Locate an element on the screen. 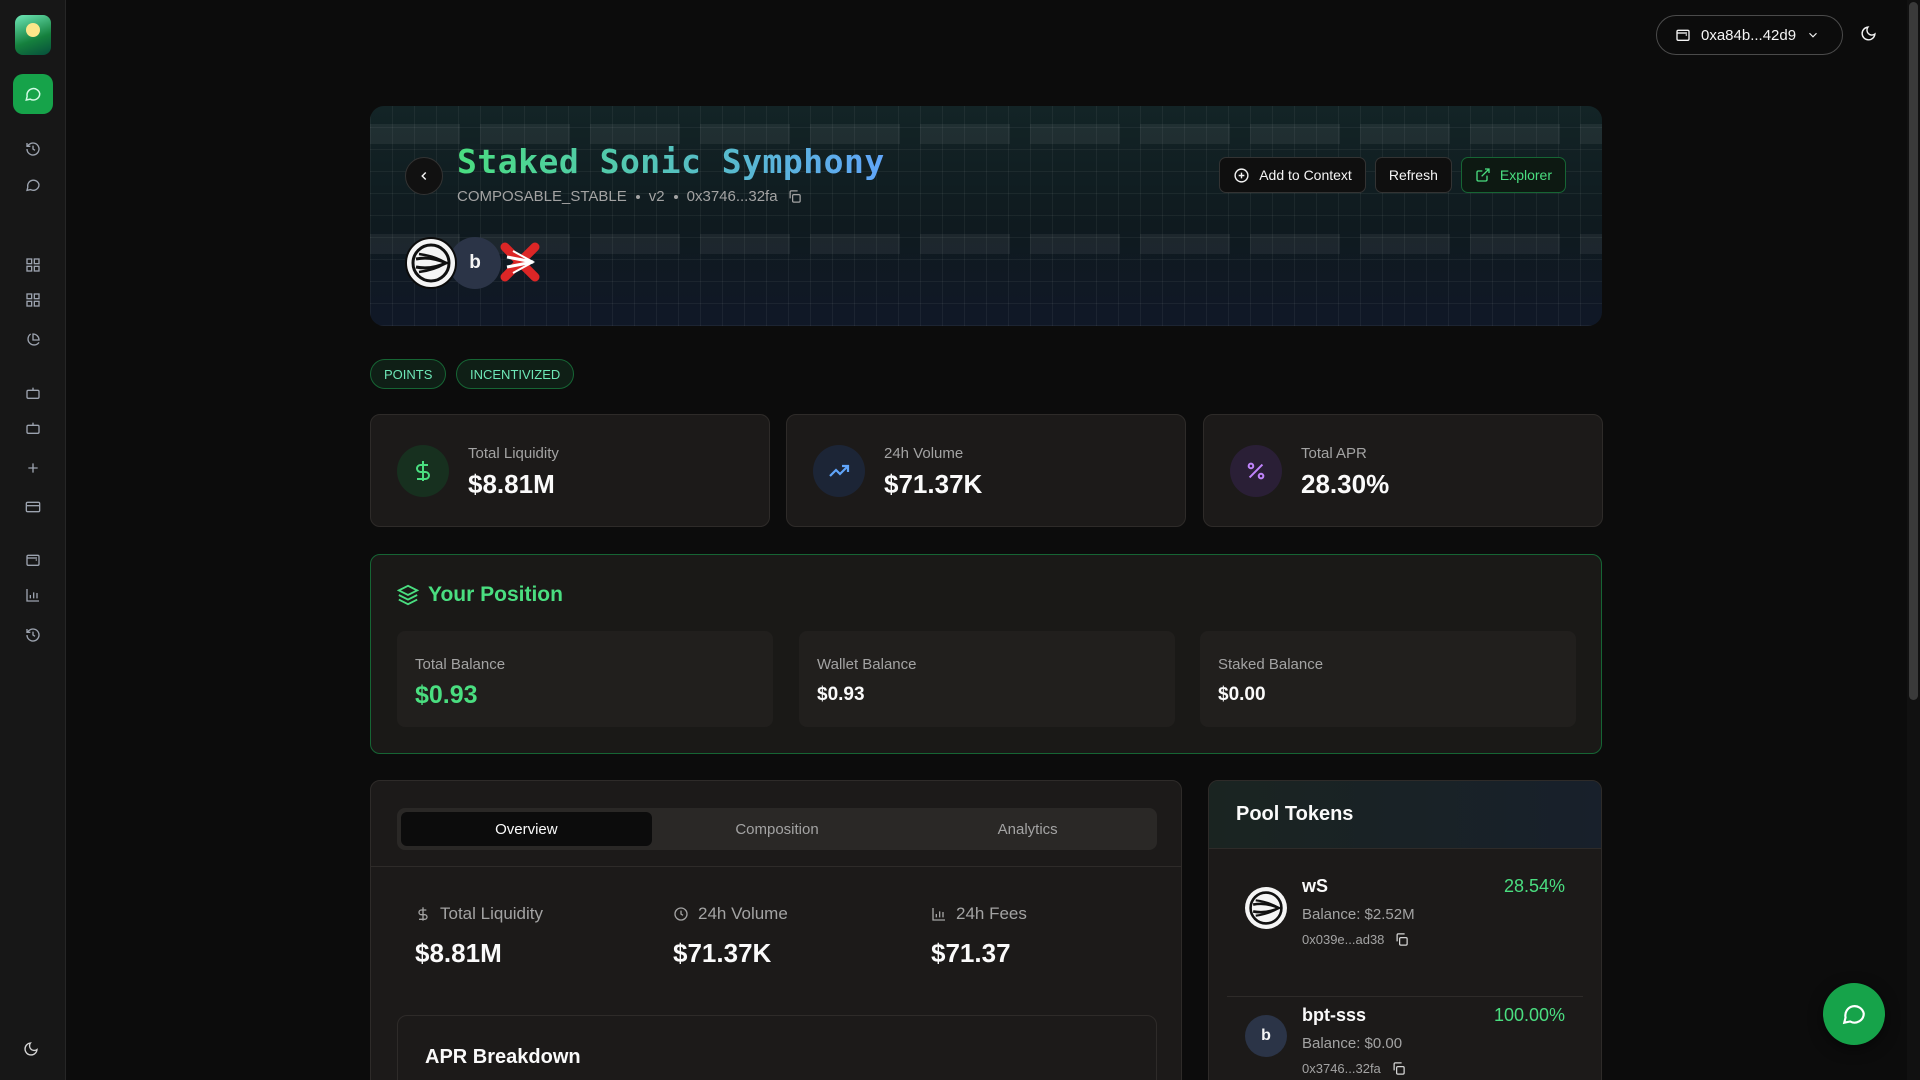 This screenshot has height=1080, width=1920. theme-toggle is located at coordinates (1868, 36).